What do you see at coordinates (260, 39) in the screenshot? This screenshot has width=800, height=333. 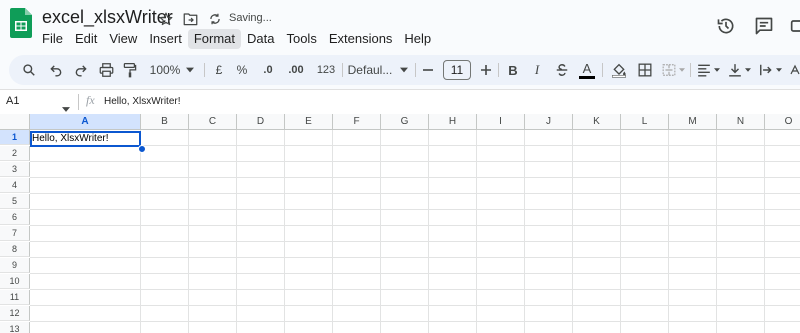 I see `menu-data: Data` at bounding box center [260, 39].